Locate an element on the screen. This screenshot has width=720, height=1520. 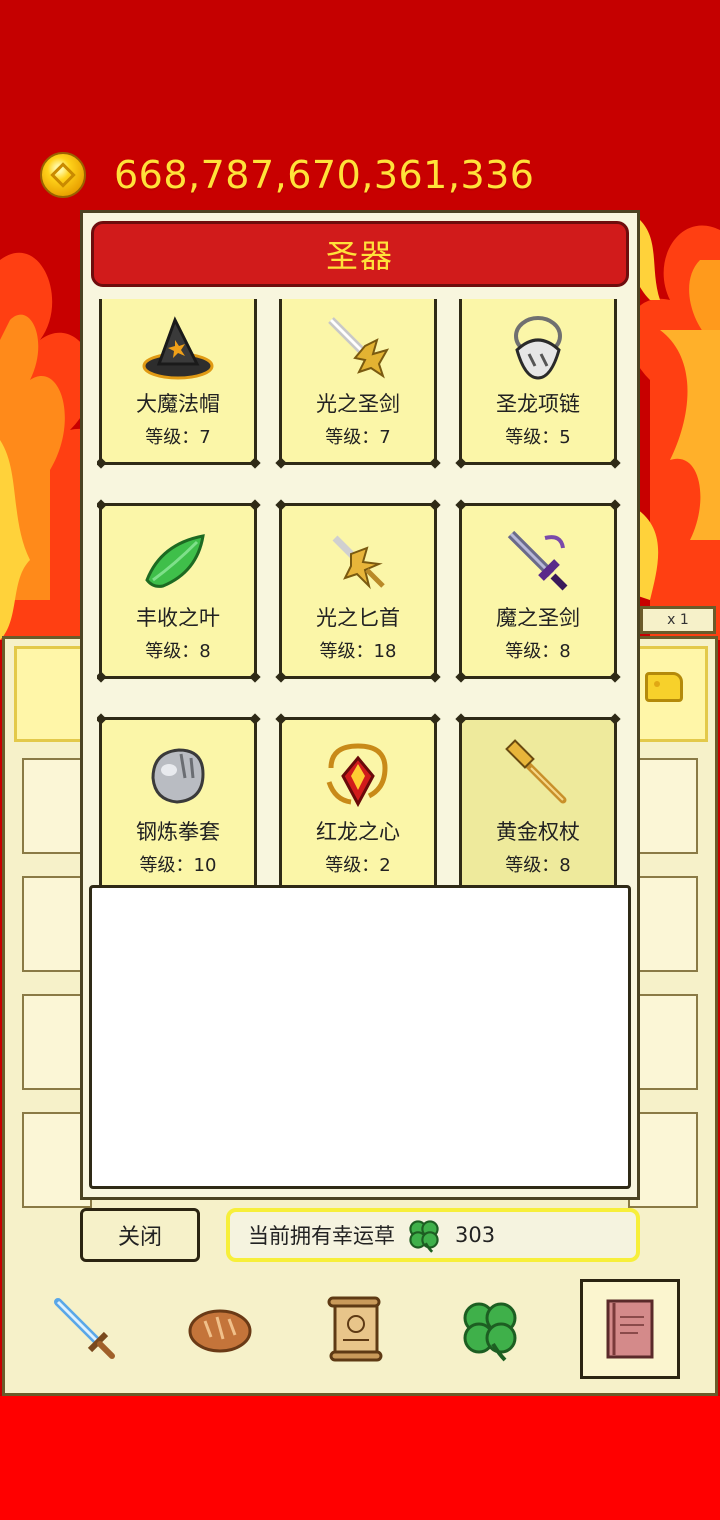
nav-quests is located at coordinates (355, 1329).